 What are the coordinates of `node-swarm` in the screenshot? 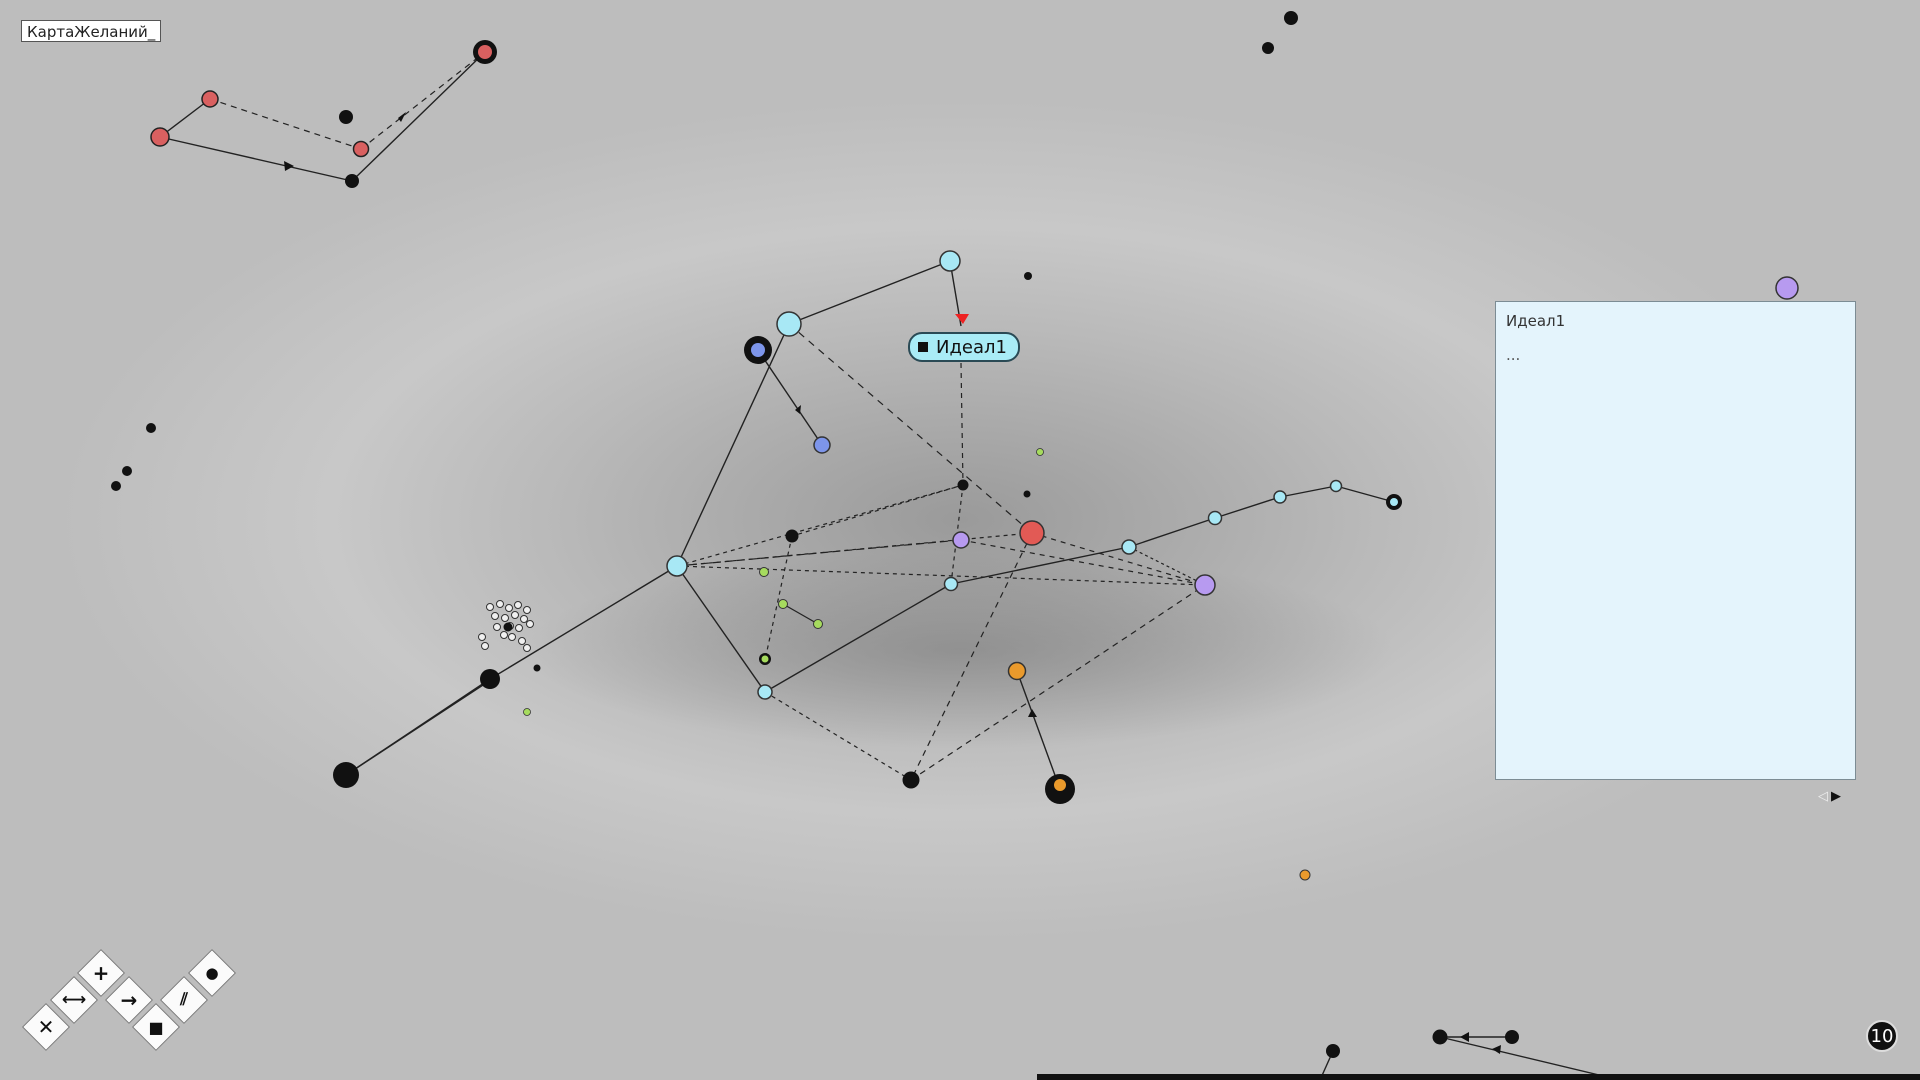 It's located at (506, 626).